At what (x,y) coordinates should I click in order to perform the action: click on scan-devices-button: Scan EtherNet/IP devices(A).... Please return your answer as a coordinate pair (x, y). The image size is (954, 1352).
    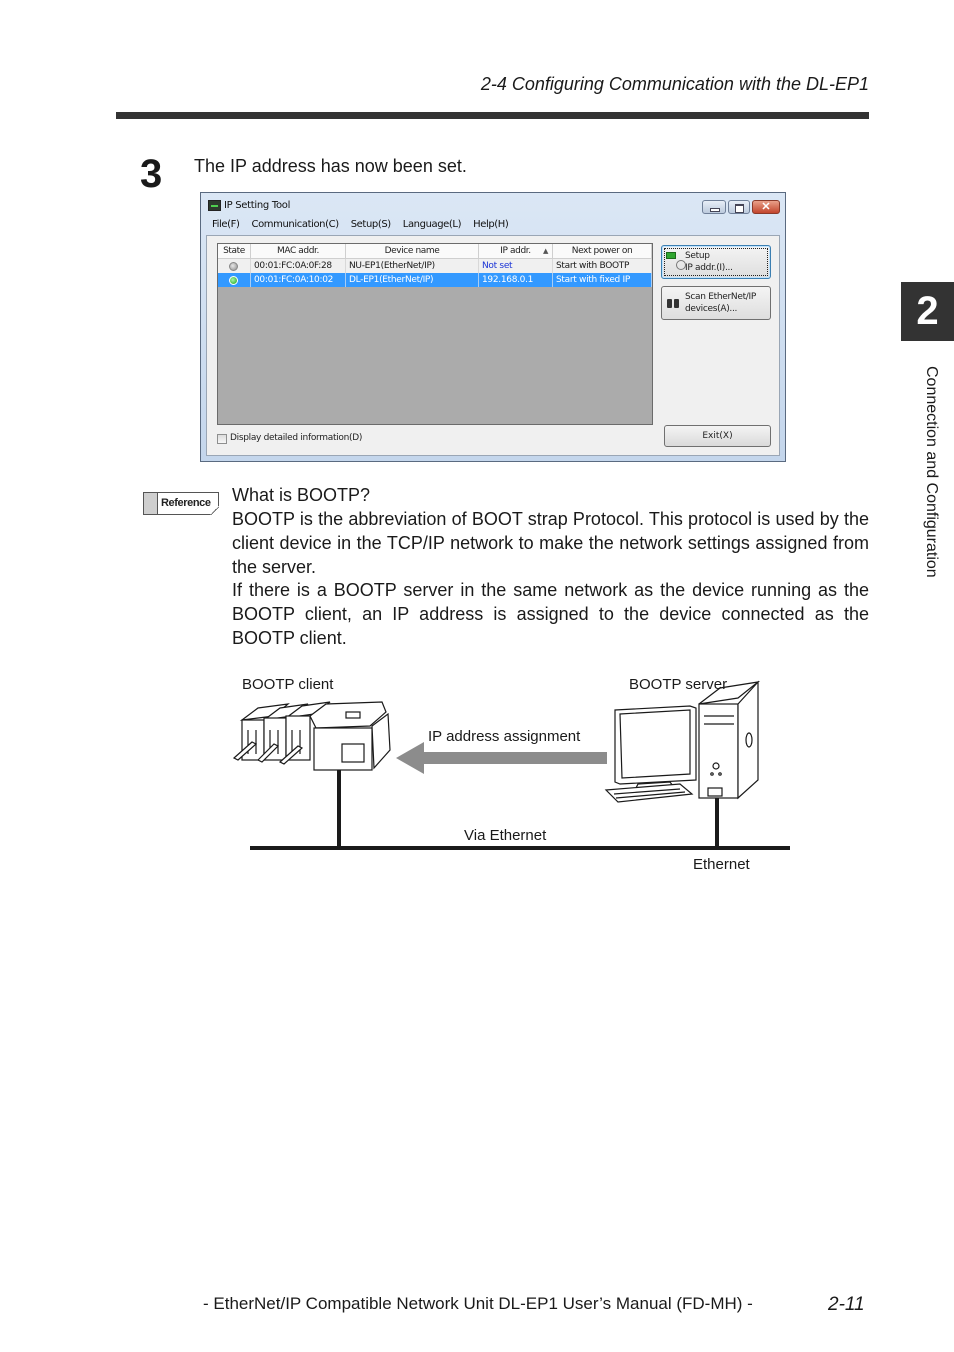
    Looking at the image, I should click on (716, 303).